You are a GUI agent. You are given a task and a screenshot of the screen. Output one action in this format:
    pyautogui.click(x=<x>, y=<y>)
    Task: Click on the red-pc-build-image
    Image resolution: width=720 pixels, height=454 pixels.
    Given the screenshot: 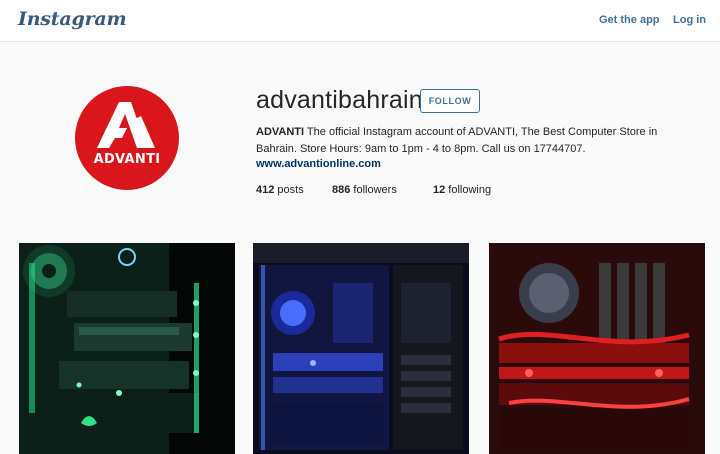 What is the action you would take?
    pyautogui.click(x=597, y=348)
    